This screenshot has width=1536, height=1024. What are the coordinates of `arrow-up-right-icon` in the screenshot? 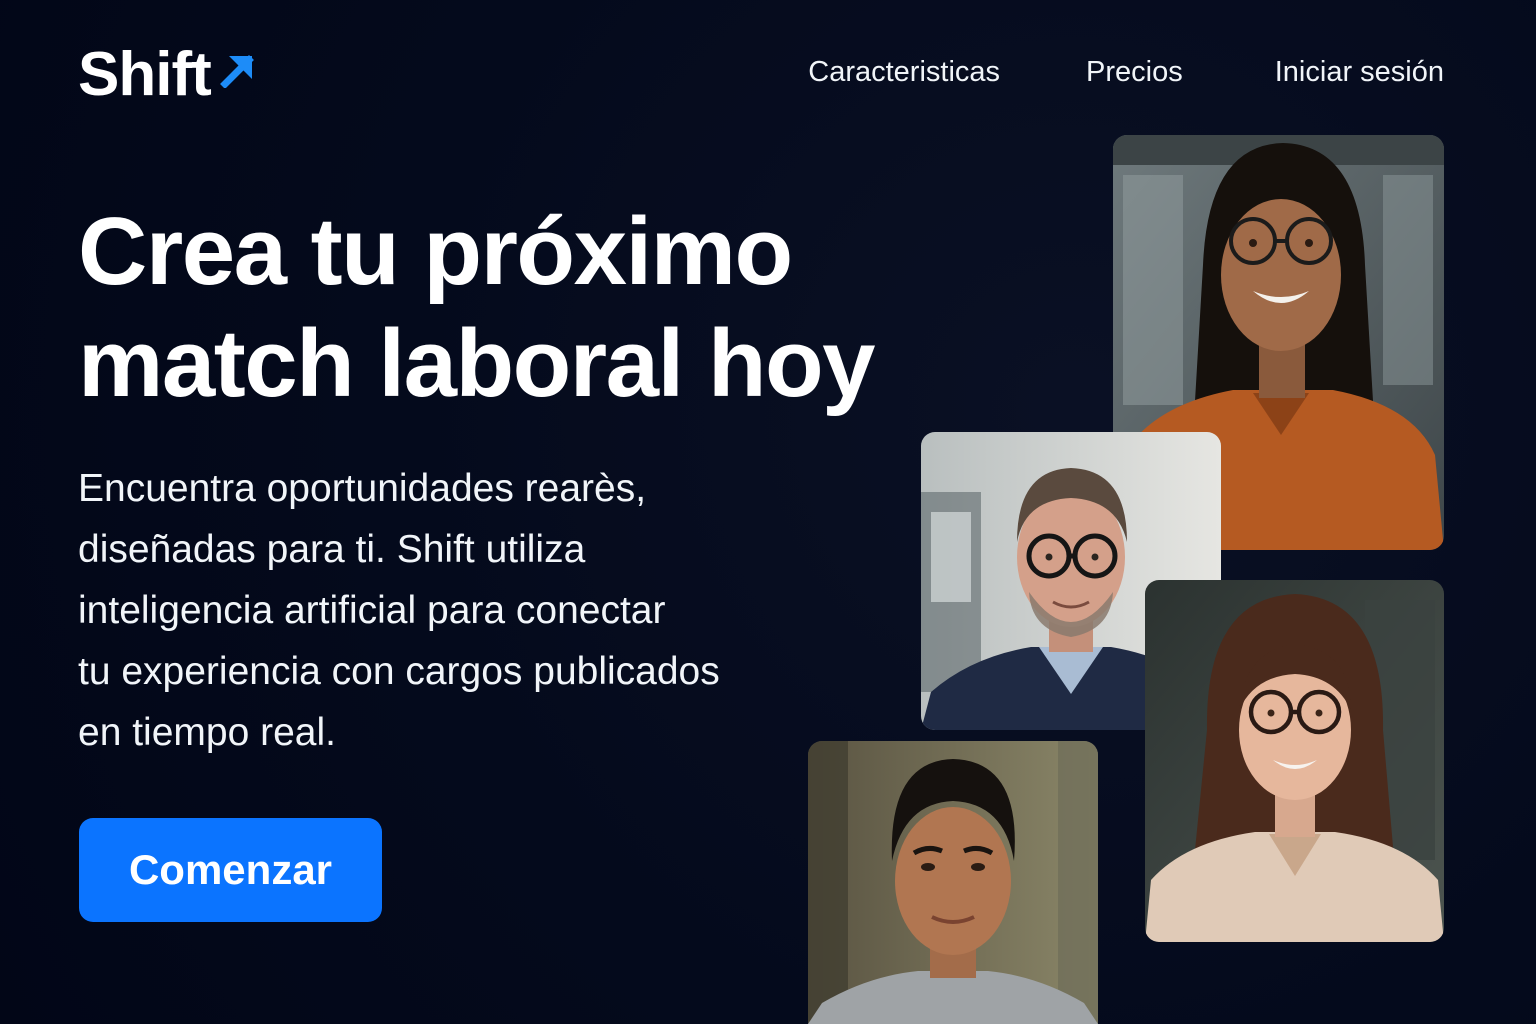 It's located at (236, 71).